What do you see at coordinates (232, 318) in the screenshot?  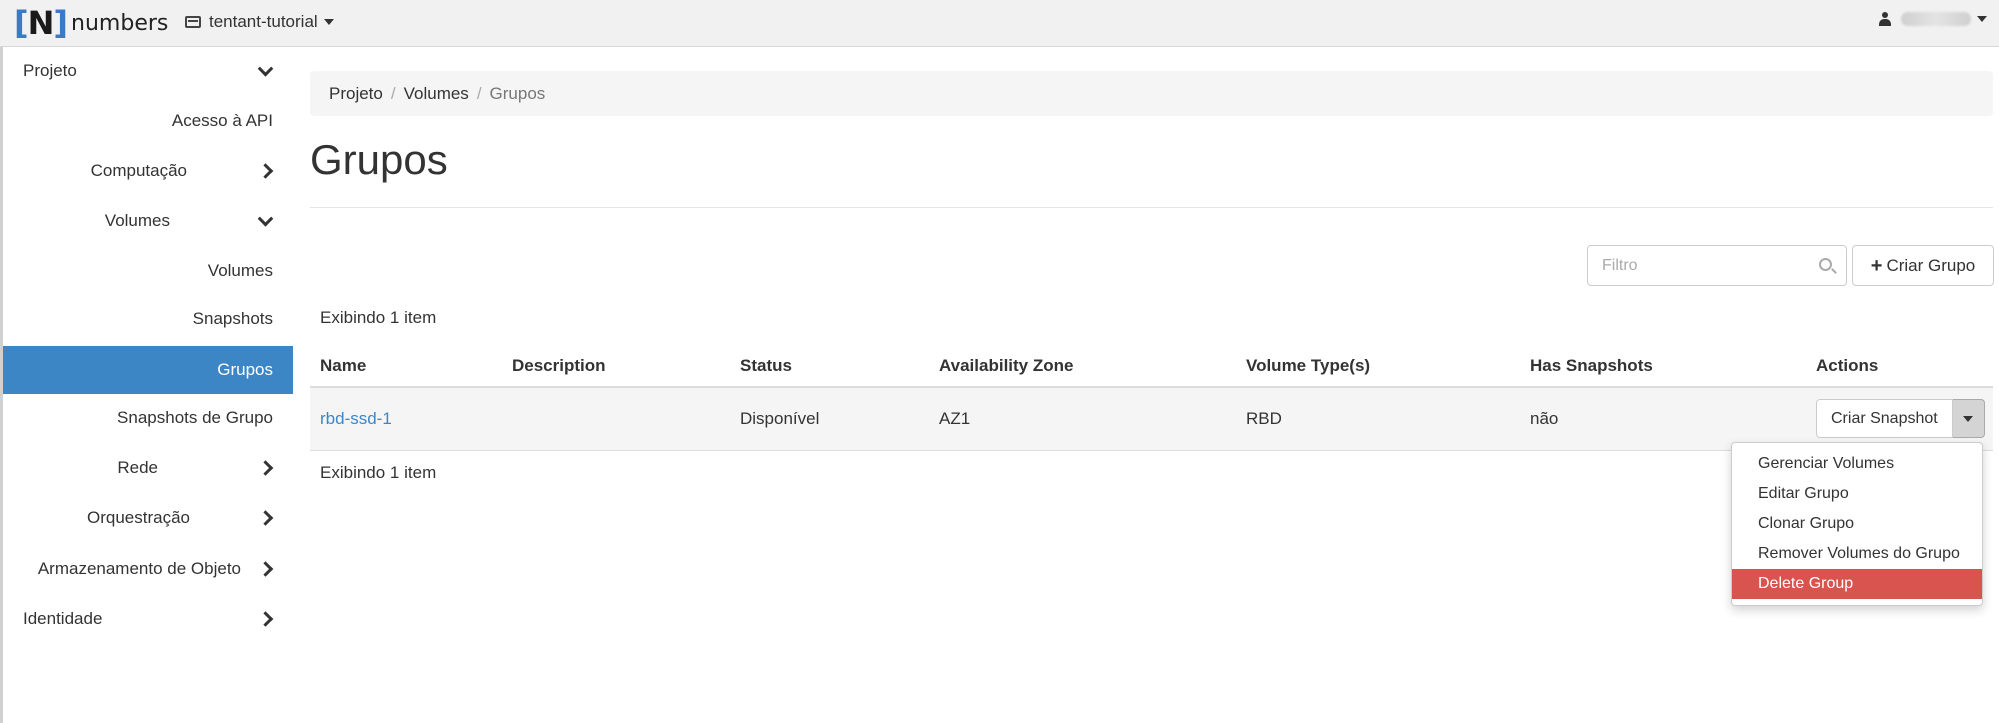 I see `sidebar-item-label: Snapshots` at bounding box center [232, 318].